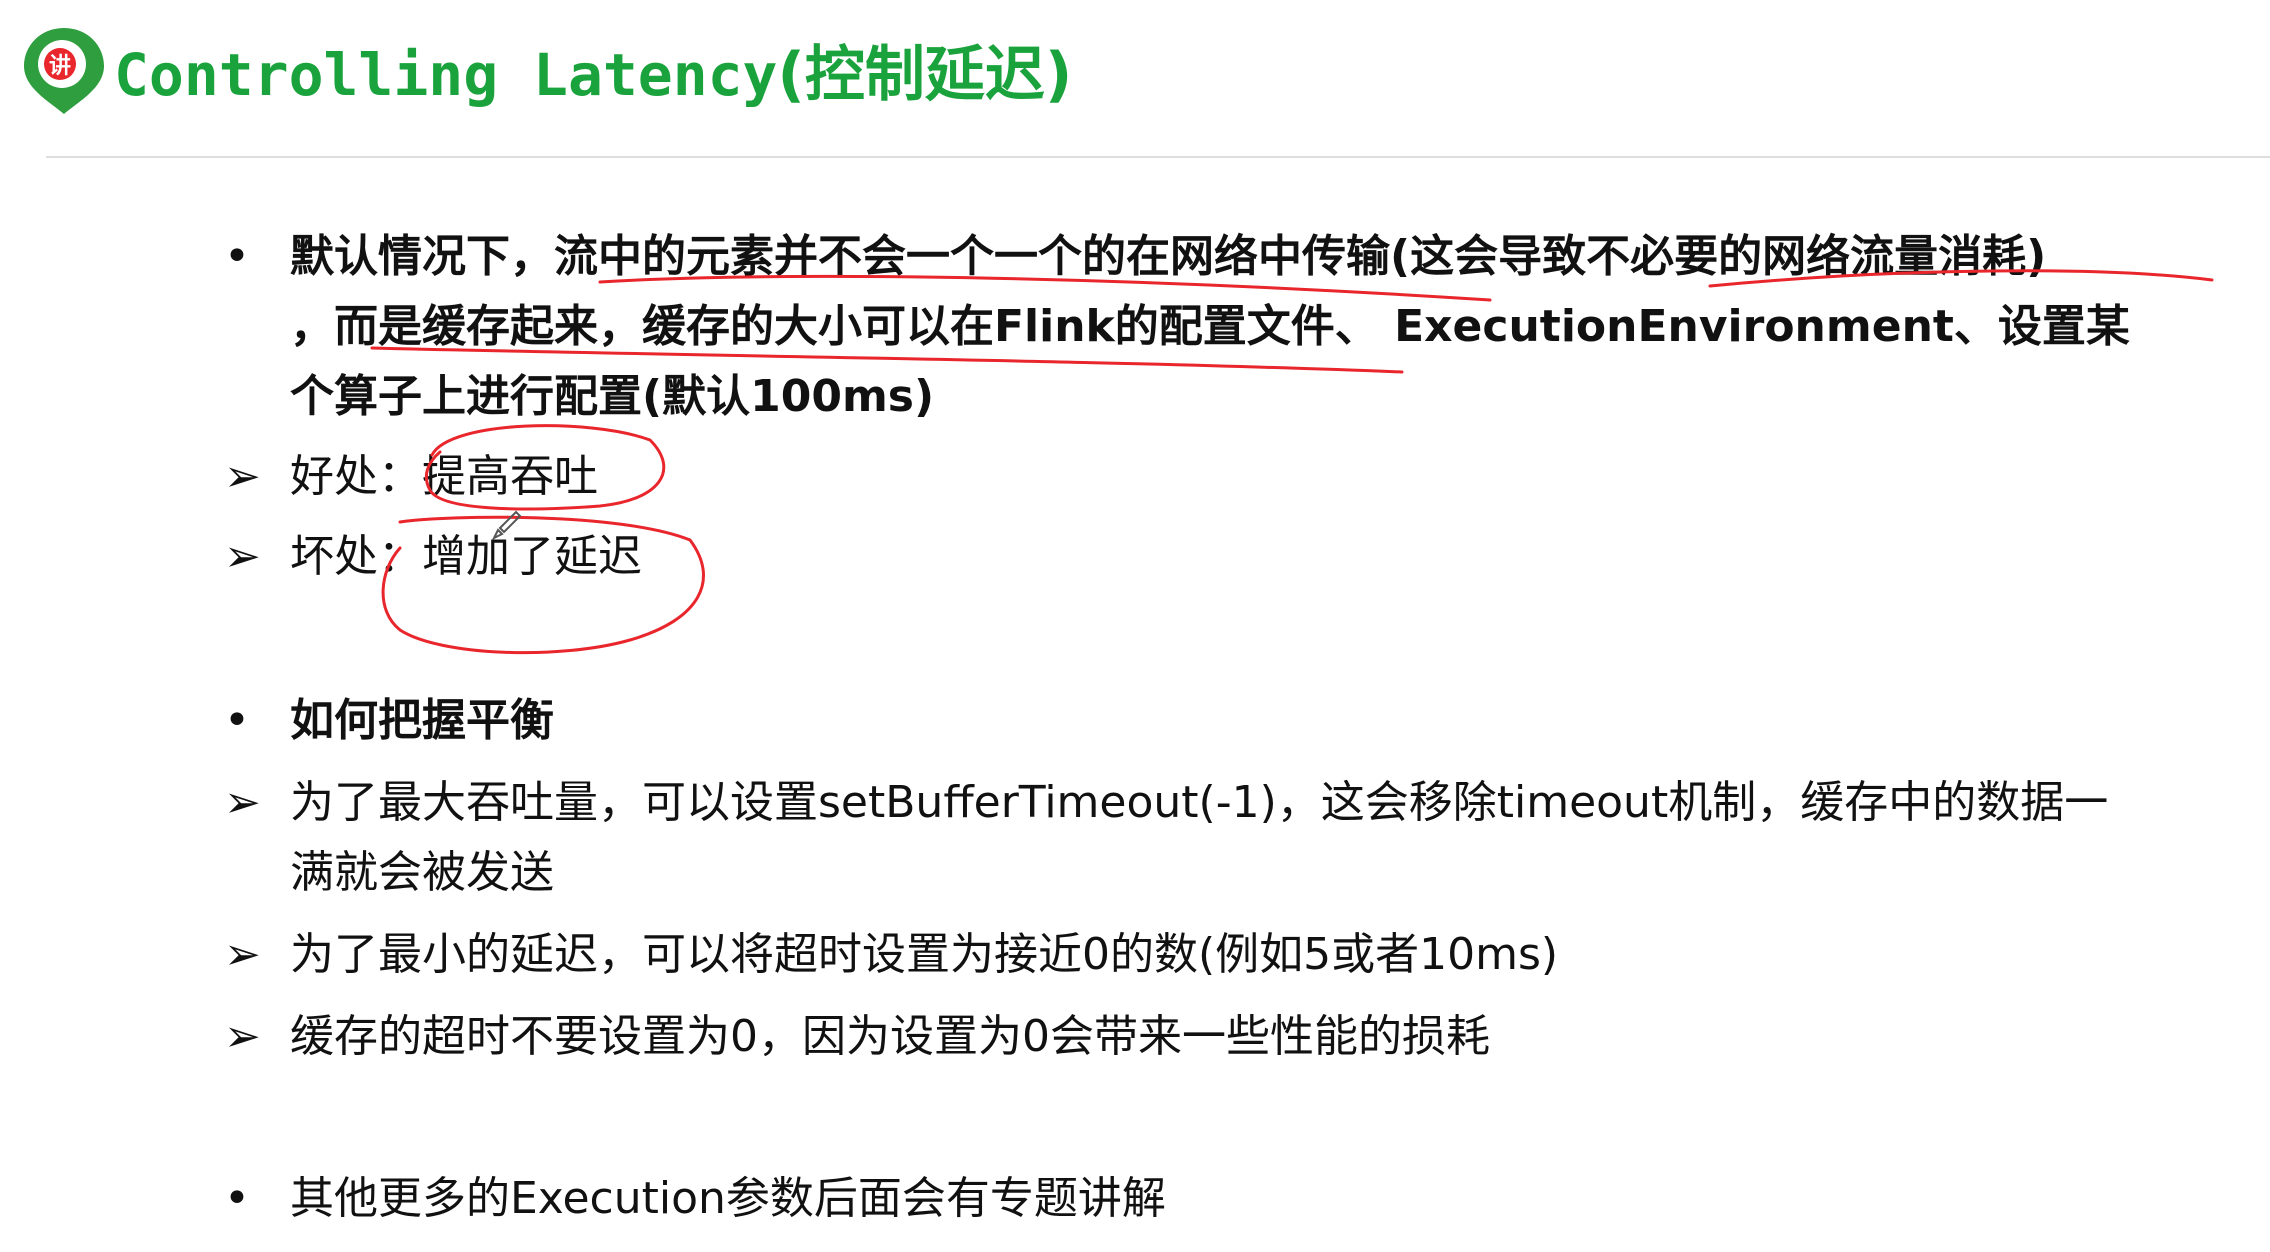 The image size is (2270, 1252). I want to click on more-text: 其他更多的Execution参数后面会有专题讲解, so click(728, 1198).